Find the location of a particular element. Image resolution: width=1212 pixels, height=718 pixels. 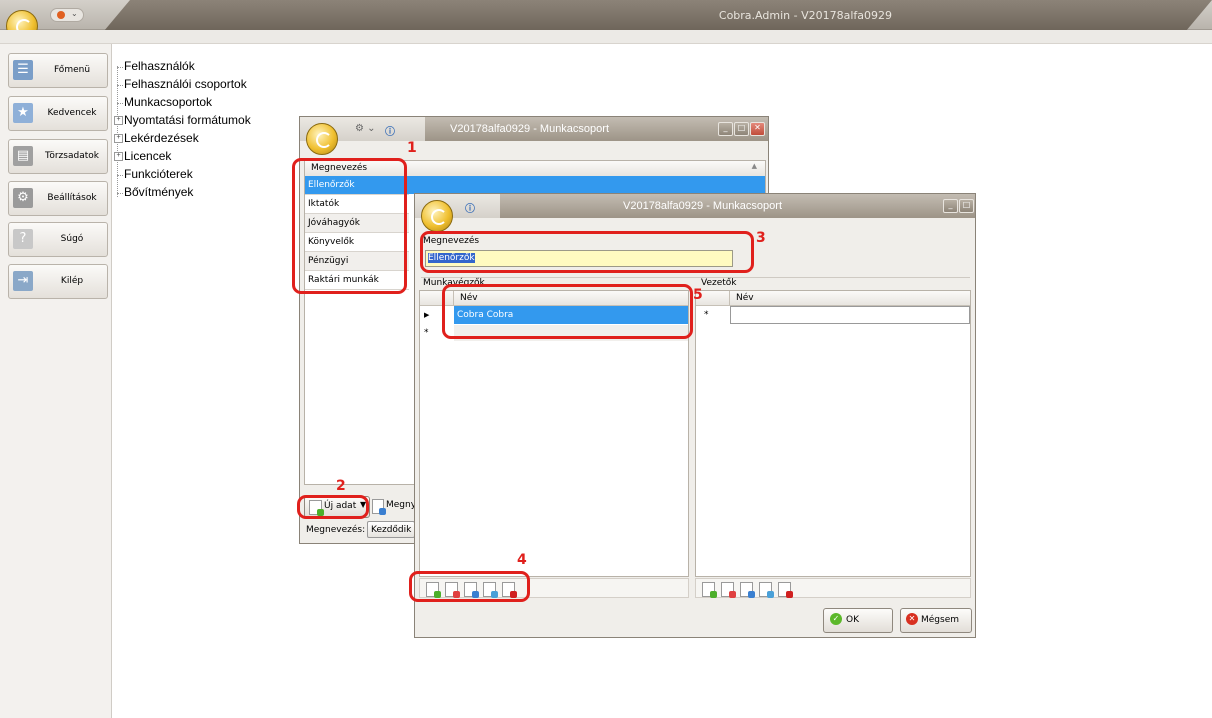

tree-item-label: Funkcióterek is located at coordinates (158, 174).